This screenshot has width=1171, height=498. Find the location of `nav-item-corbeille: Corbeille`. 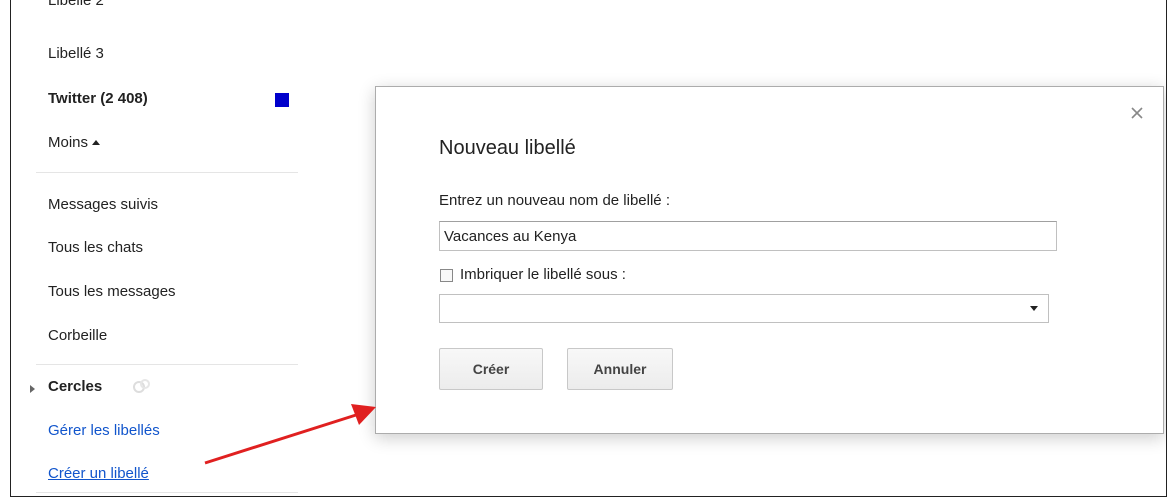

nav-item-corbeille: Corbeille is located at coordinates (77, 335).